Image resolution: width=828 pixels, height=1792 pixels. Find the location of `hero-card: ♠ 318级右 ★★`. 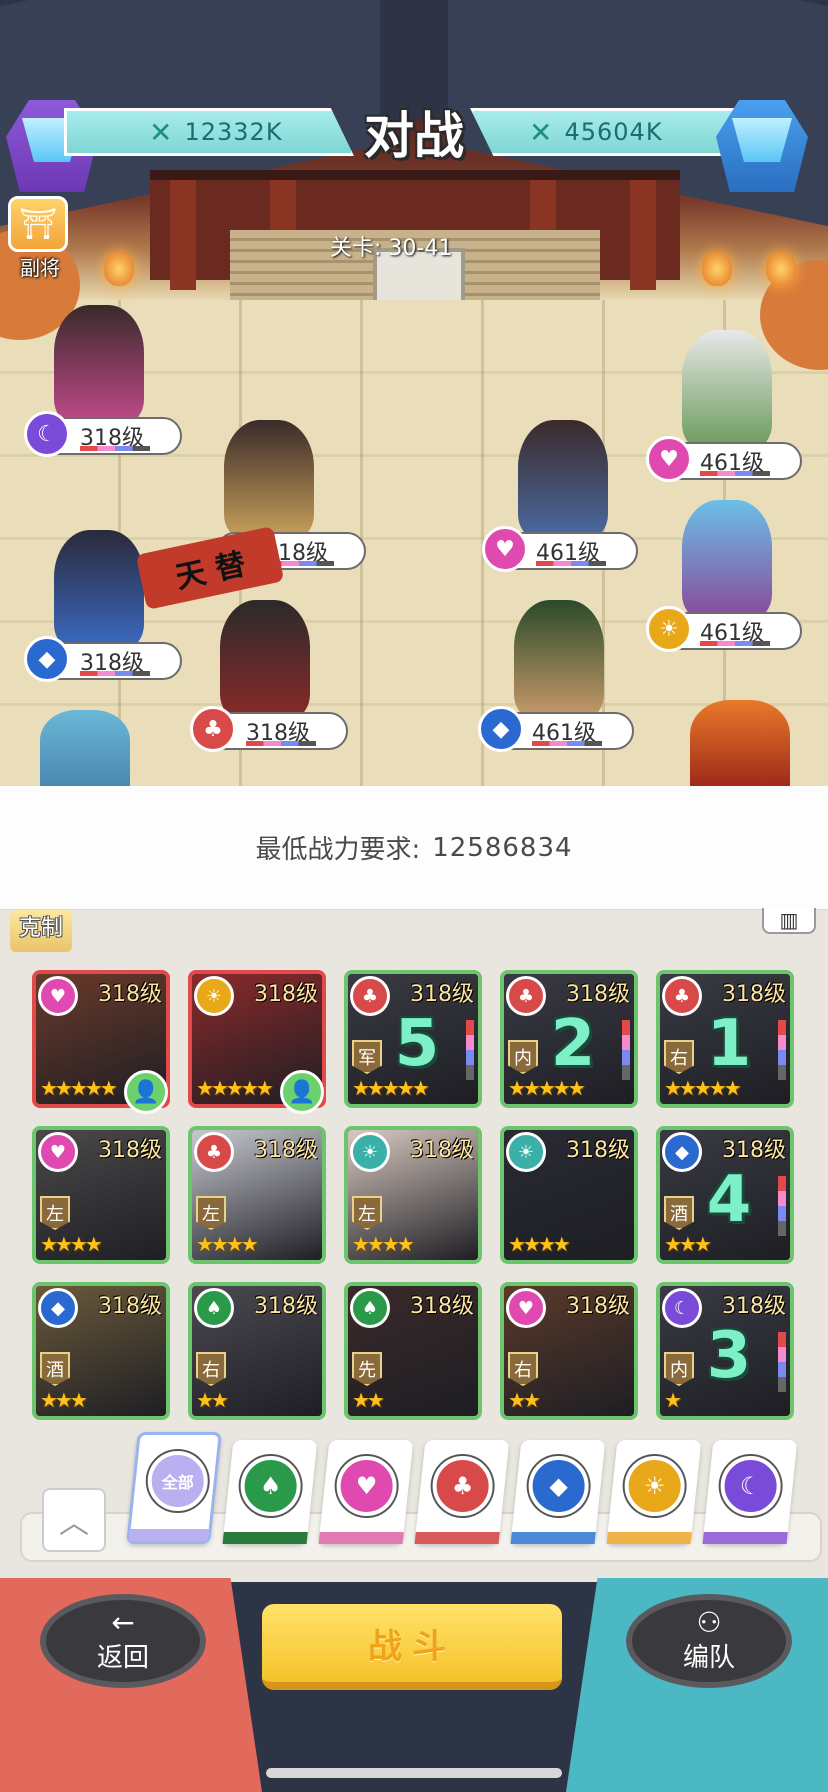

hero-card: ♠ 318级右 ★★ is located at coordinates (257, 1351).